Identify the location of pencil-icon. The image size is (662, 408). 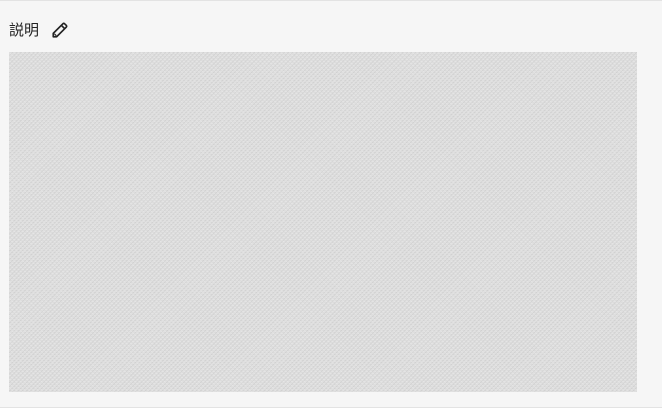
(60, 30).